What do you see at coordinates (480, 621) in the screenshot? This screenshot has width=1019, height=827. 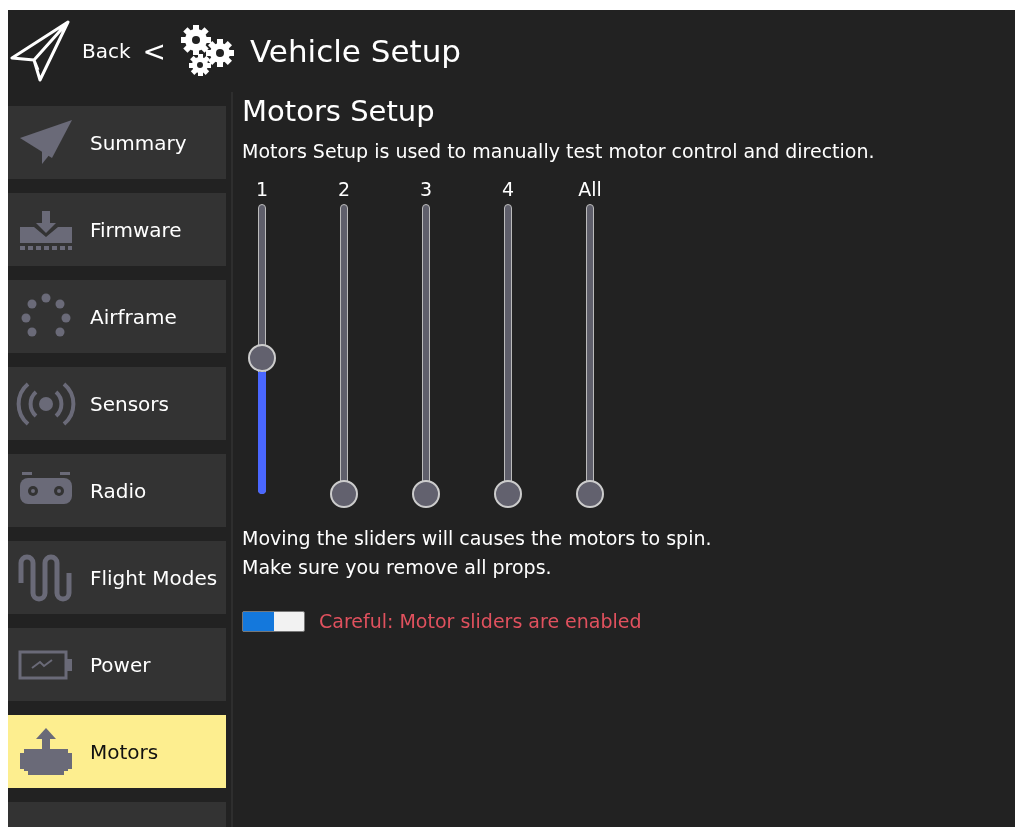 I see `toggle-label: Careful: Motor sliders are enabled` at bounding box center [480, 621].